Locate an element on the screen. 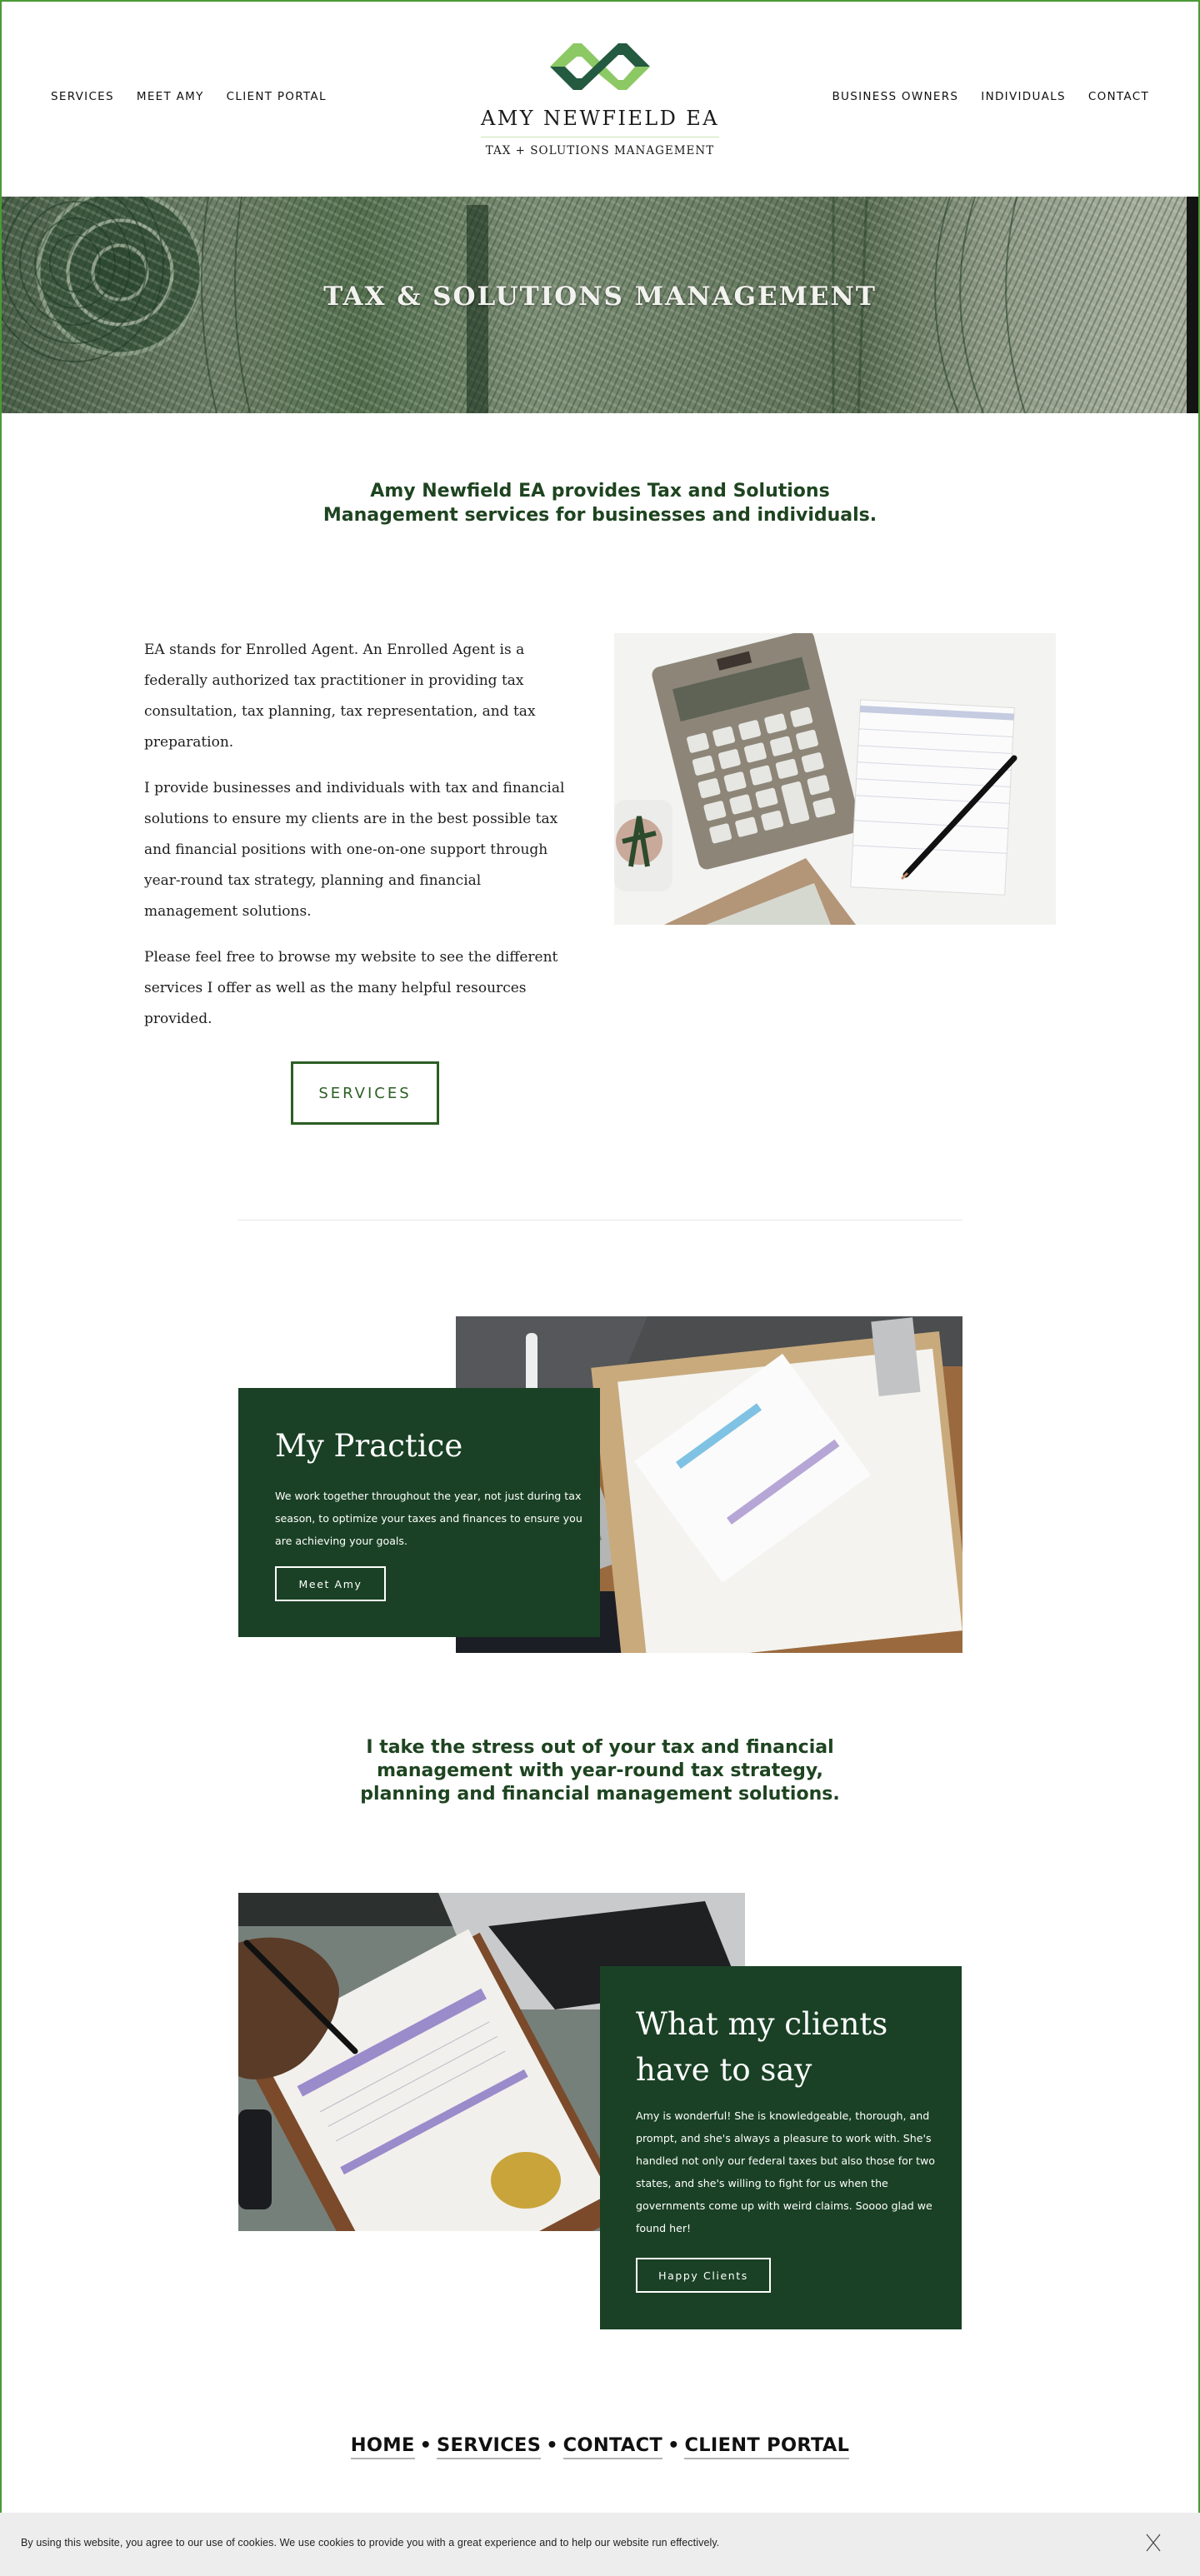 The height and width of the screenshot is (2576, 1200). primary-nav-left: SERVICES MEET AMY CLIENT PORTAL is located at coordinates (189, 96).